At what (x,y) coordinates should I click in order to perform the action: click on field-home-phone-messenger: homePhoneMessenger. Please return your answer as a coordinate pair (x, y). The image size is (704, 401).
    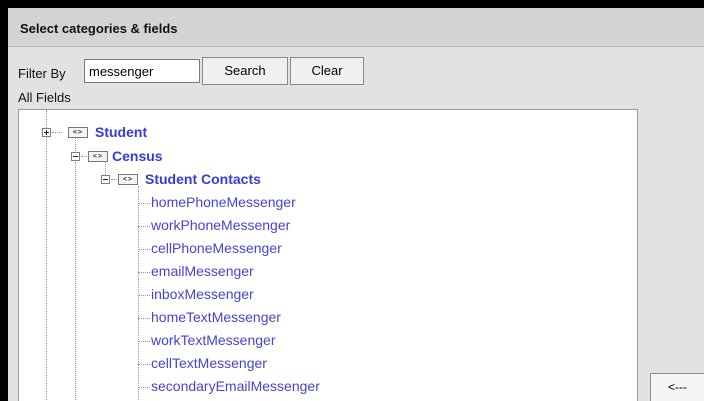
    Looking at the image, I should click on (223, 202).